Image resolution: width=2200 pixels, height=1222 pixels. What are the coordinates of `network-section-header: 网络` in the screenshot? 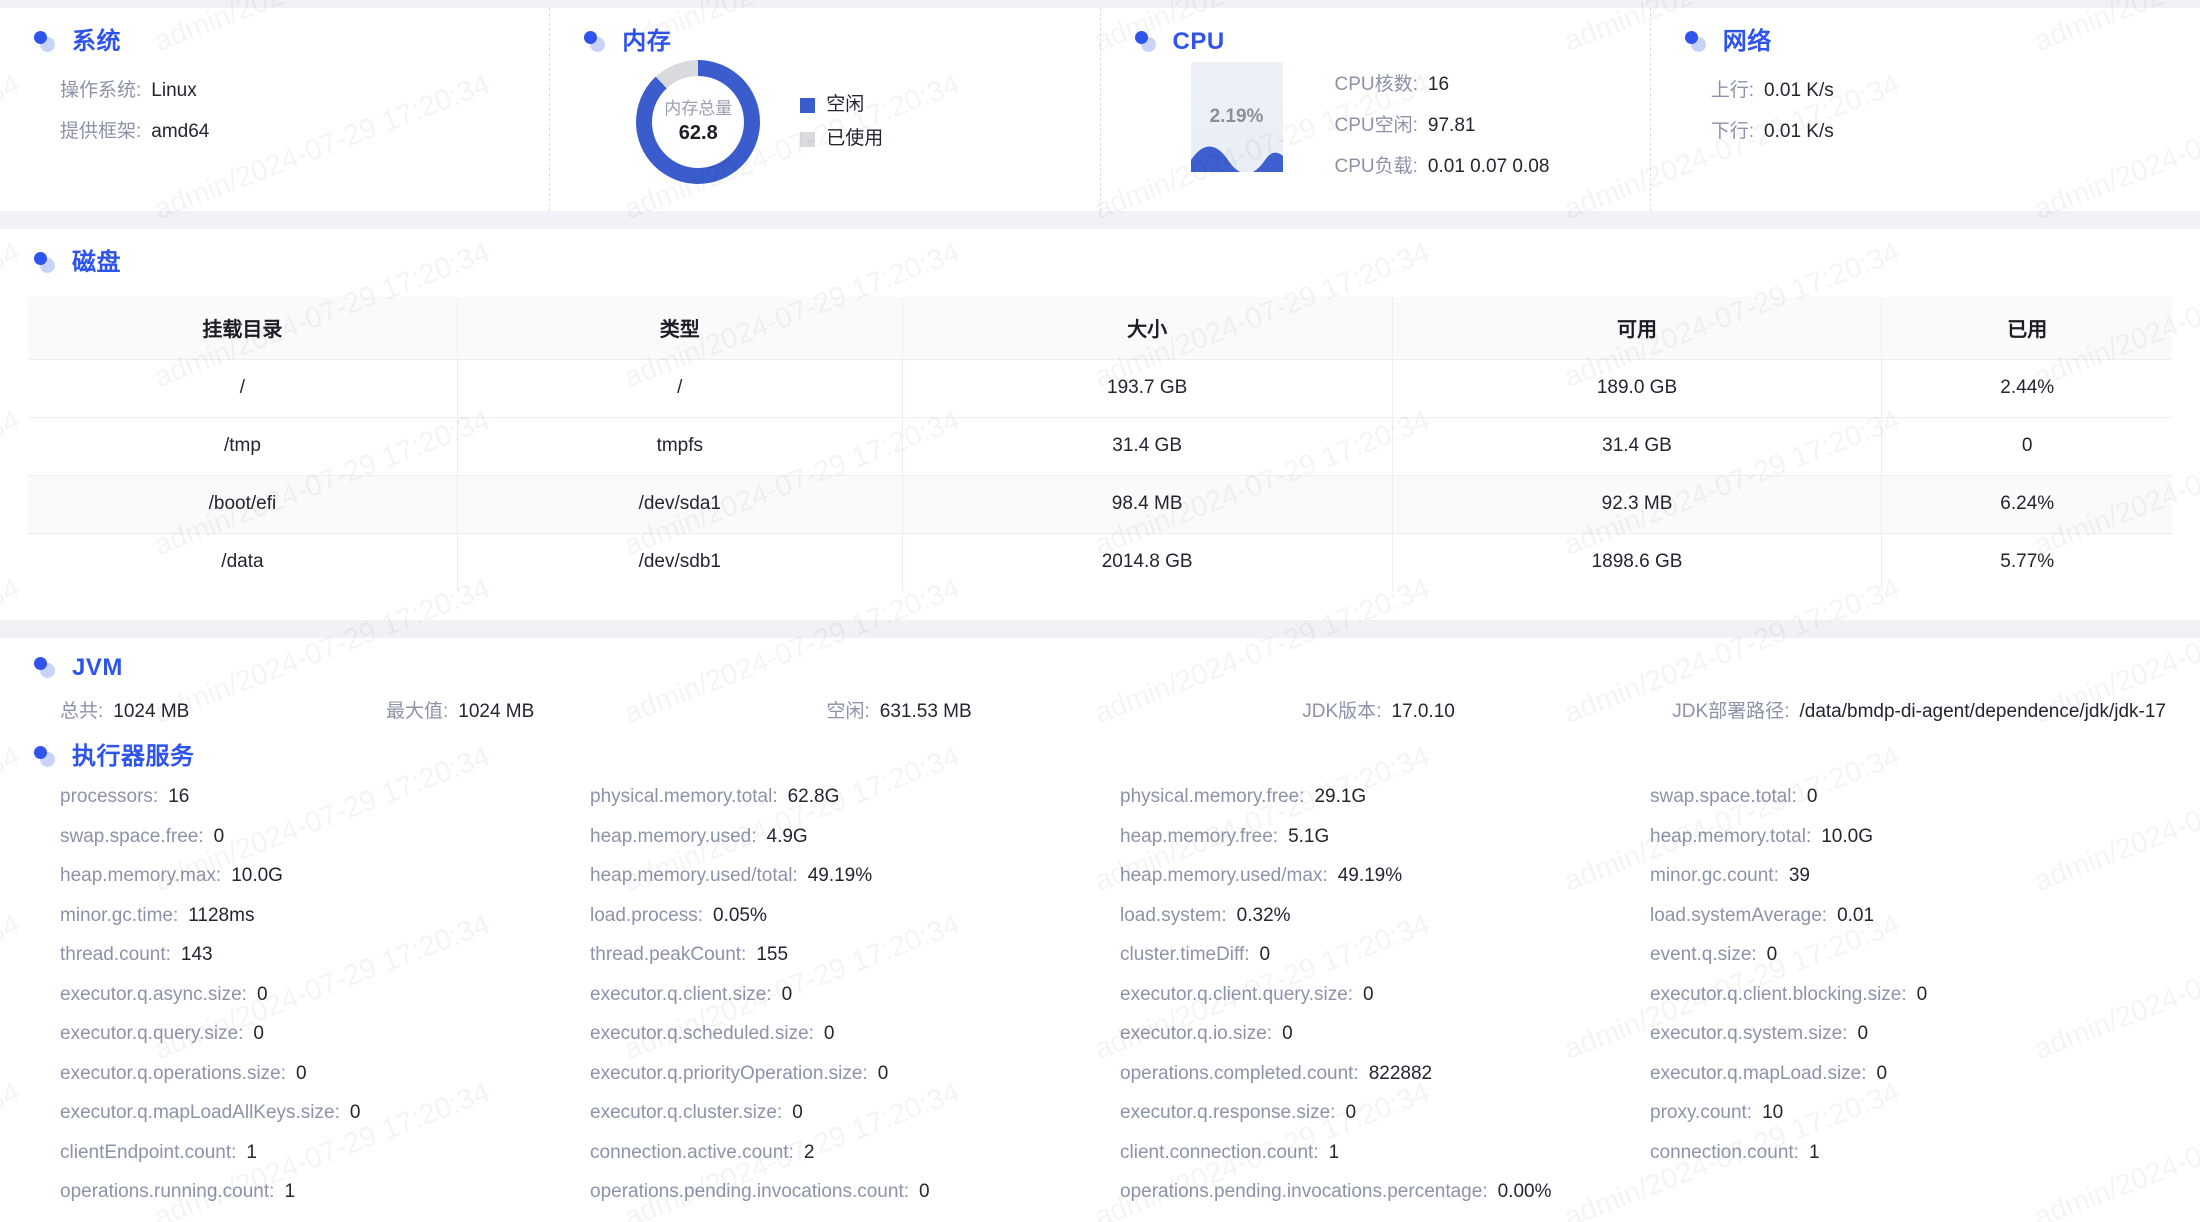 It's located at (1925, 42).